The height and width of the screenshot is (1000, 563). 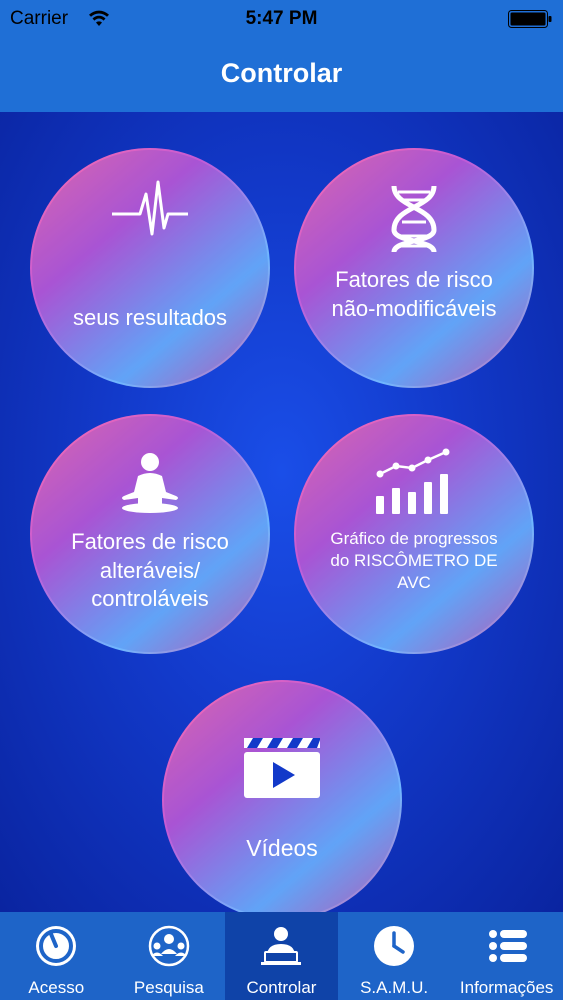 I want to click on status-bar: Carrier 5:47 PM, so click(x=281, y=20).